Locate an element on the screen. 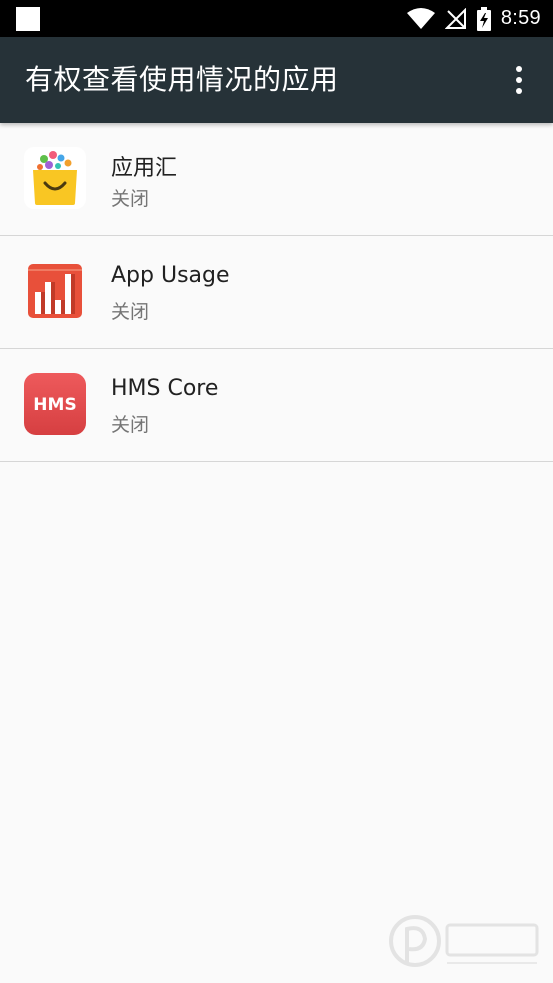 The width and height of the screenshot is (553, 983). app-bar: 有权查看使用情况的应用 is located at coordinates (276, 80).